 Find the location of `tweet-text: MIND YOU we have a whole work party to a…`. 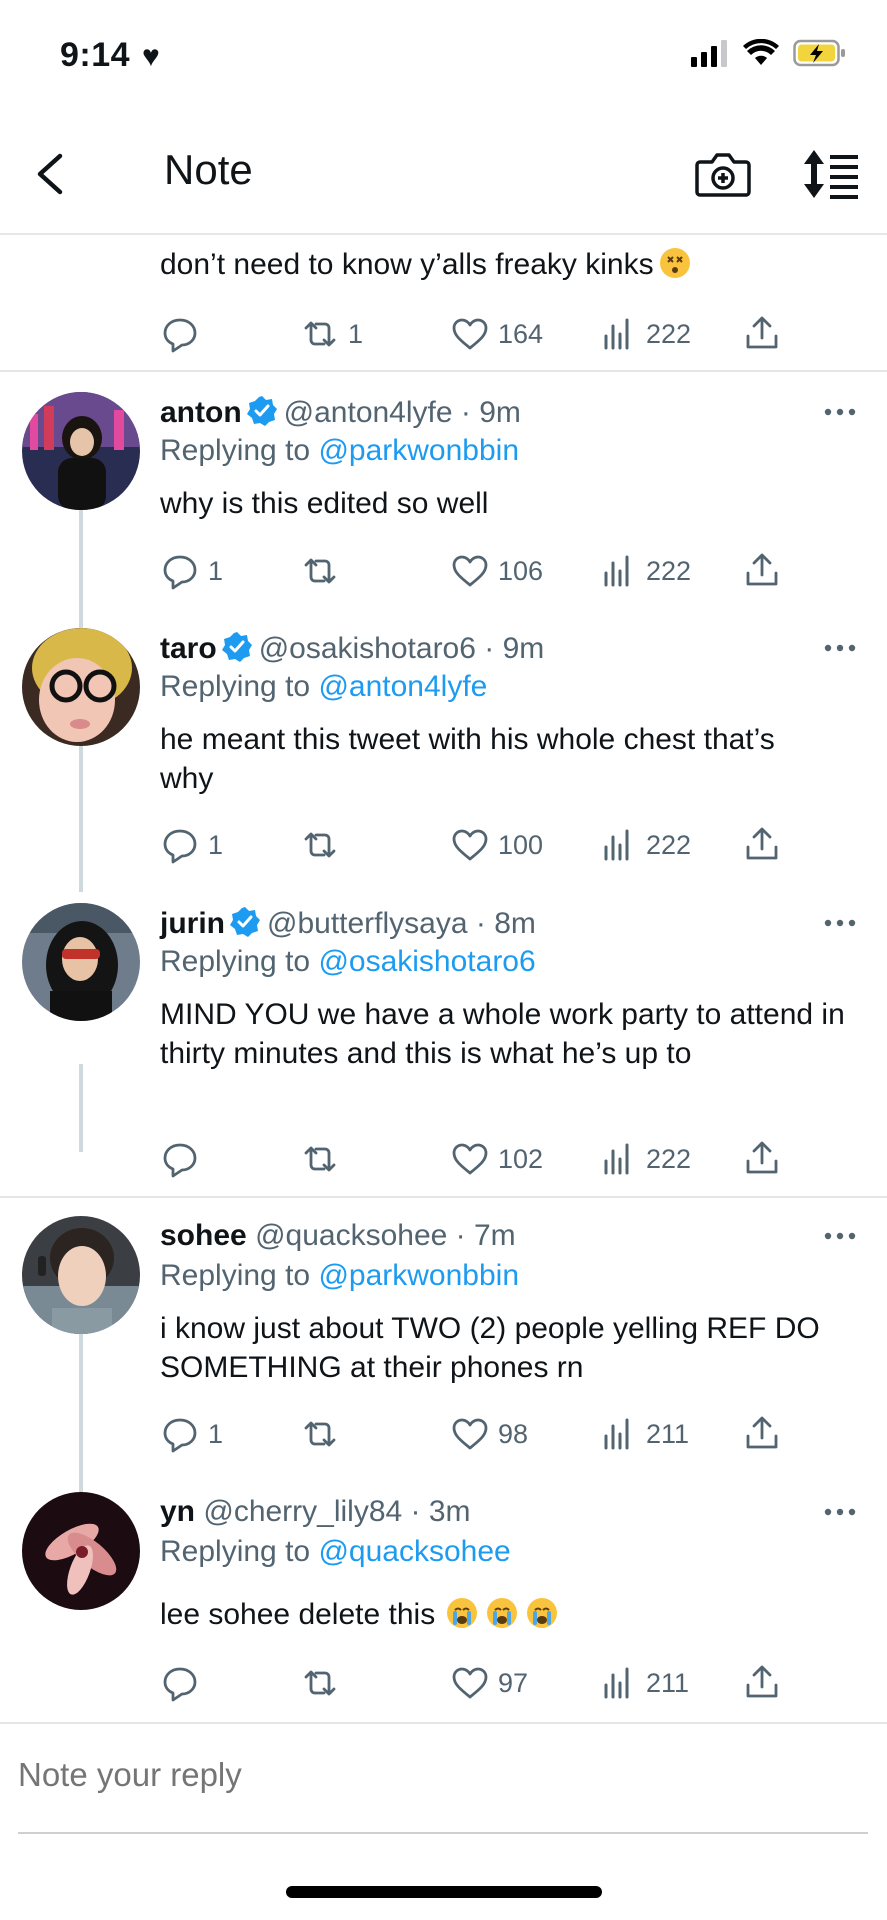

tweet-text: MIND YOU we have a whole work party to a… is located at coordinates (502, 1034).